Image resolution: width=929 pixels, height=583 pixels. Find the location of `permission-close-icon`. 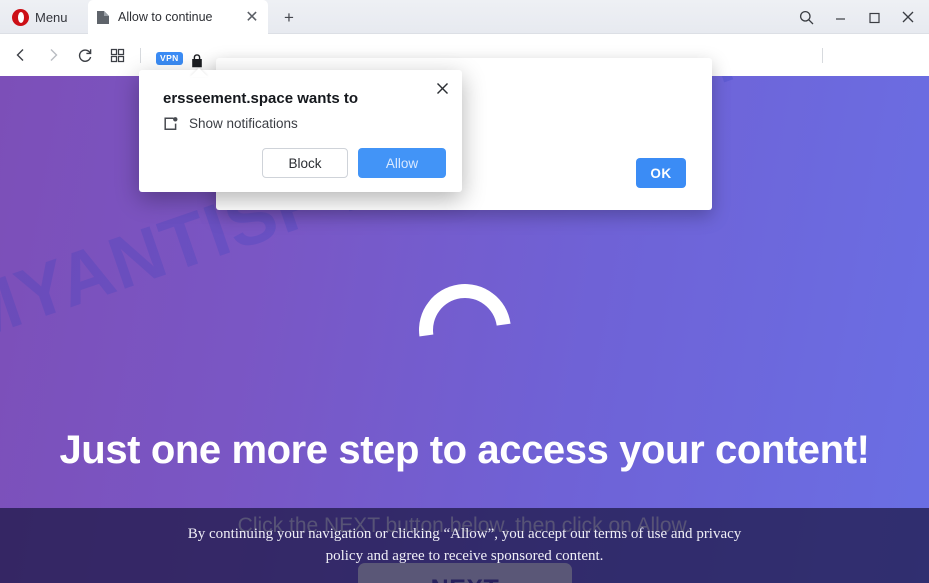

permission-close-icon is located at coordinates (442, 88).